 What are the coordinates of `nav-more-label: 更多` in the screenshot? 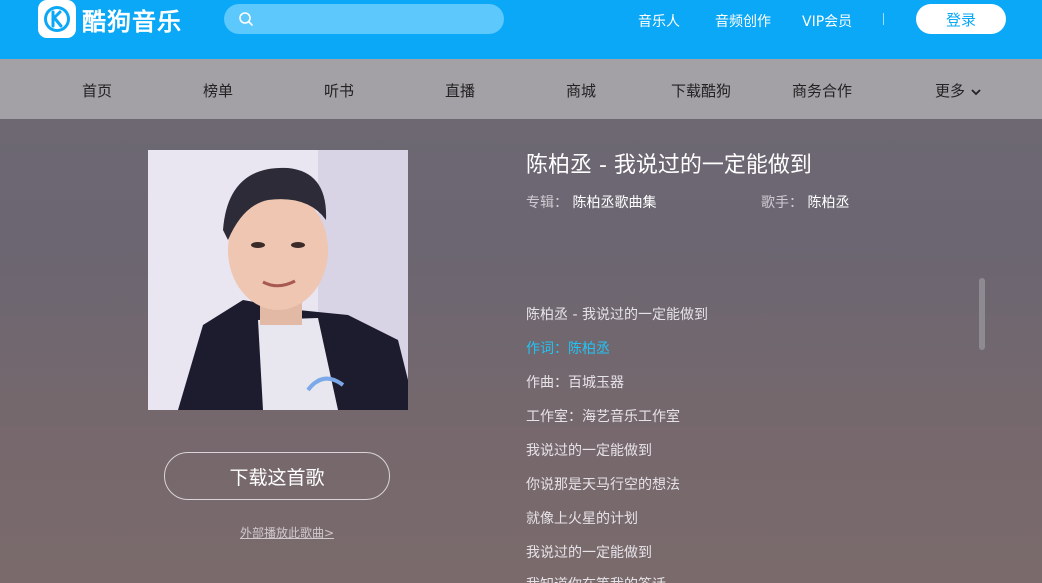 It's located at (950, 91).